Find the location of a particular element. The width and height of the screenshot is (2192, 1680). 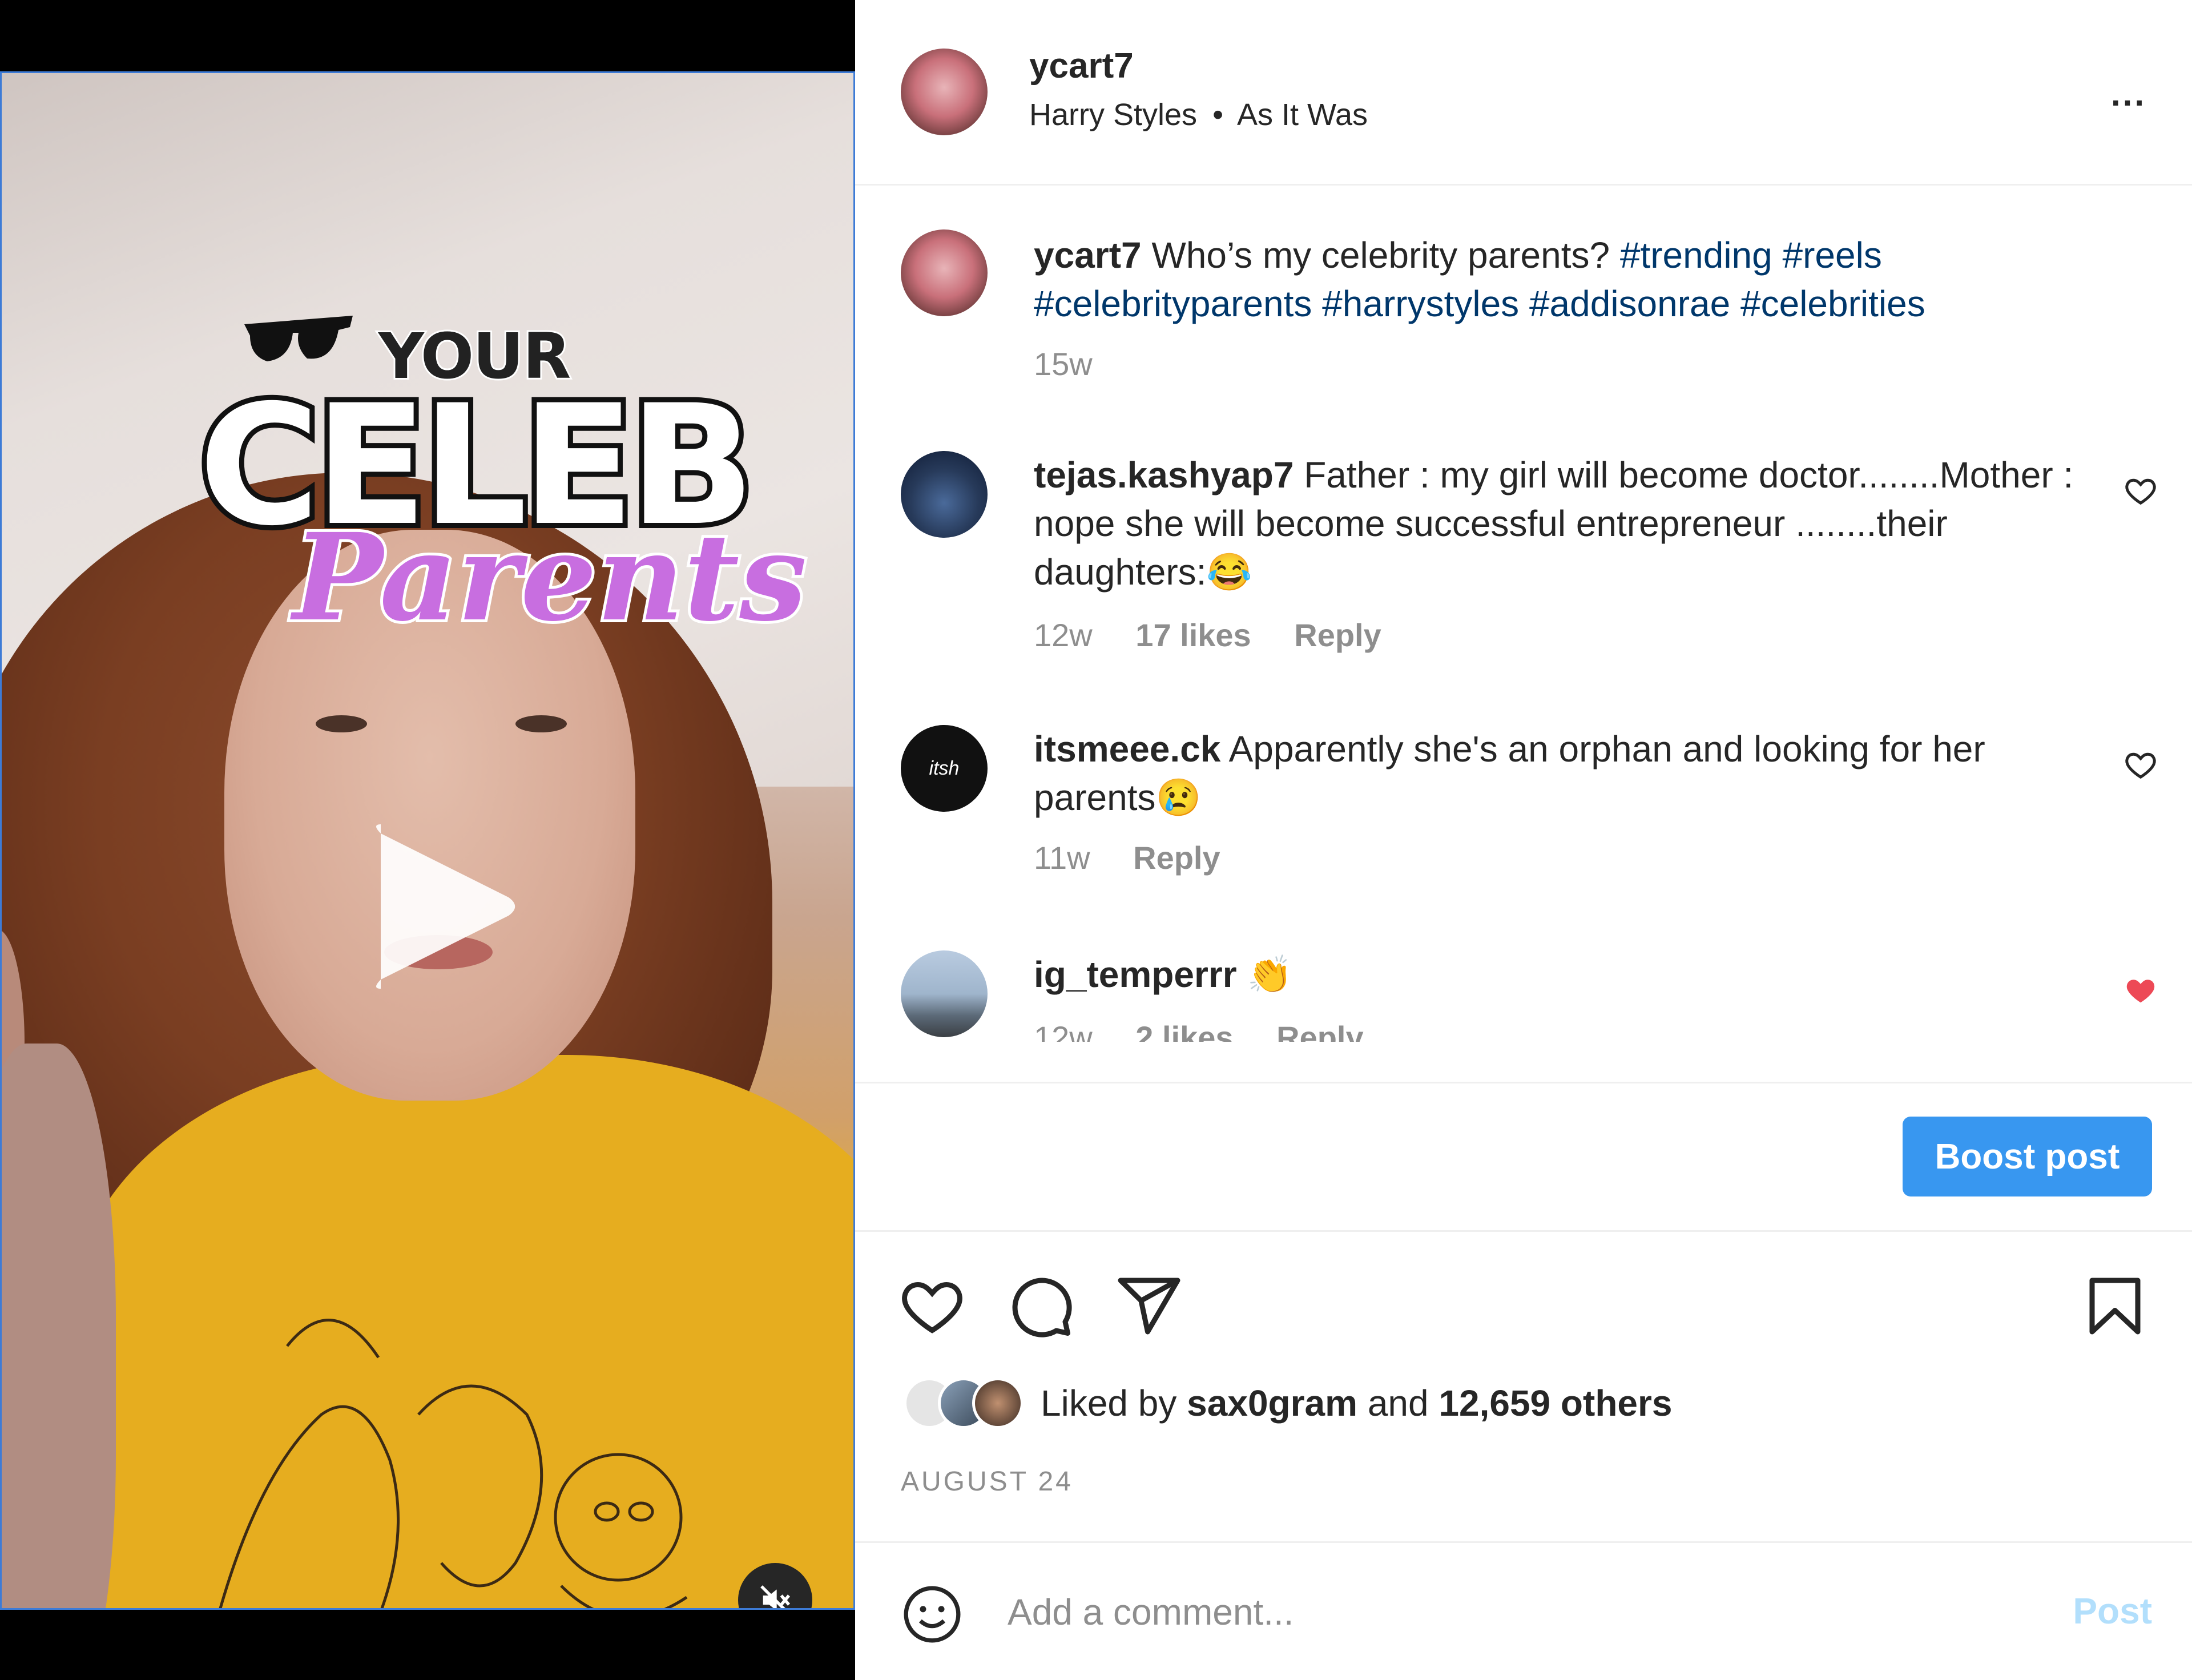

comment-meta: 12w 17 likes Reply is located at coordinates (1225, 635).